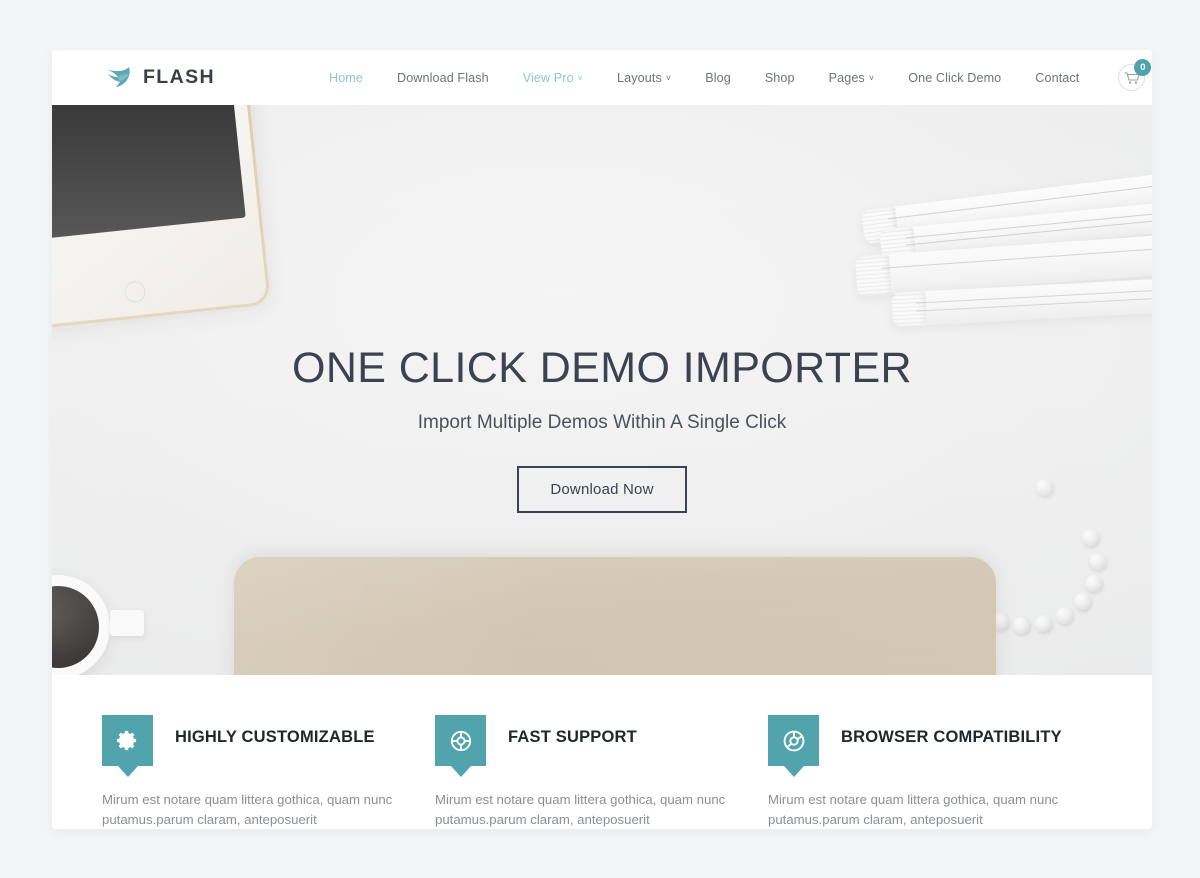 The image size is (1200, 878). I want to click on nav-item-label: Home, so click(346, 77).